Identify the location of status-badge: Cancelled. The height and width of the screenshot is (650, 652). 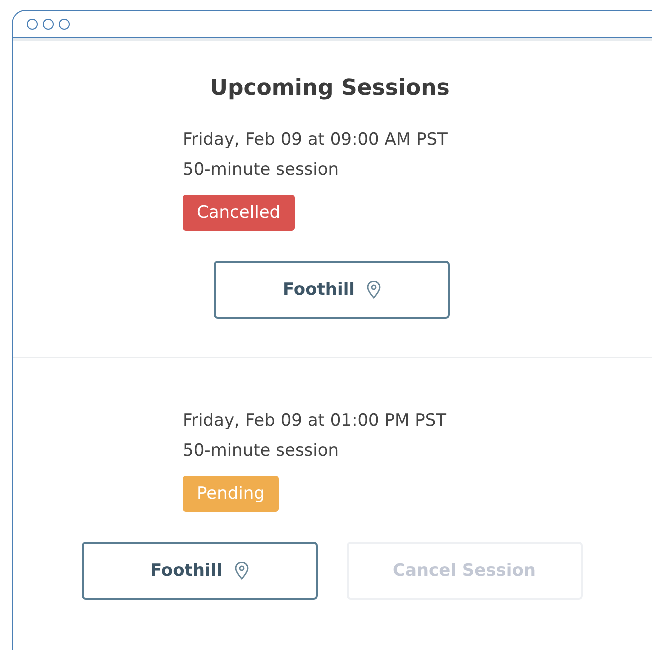
(239, 213).